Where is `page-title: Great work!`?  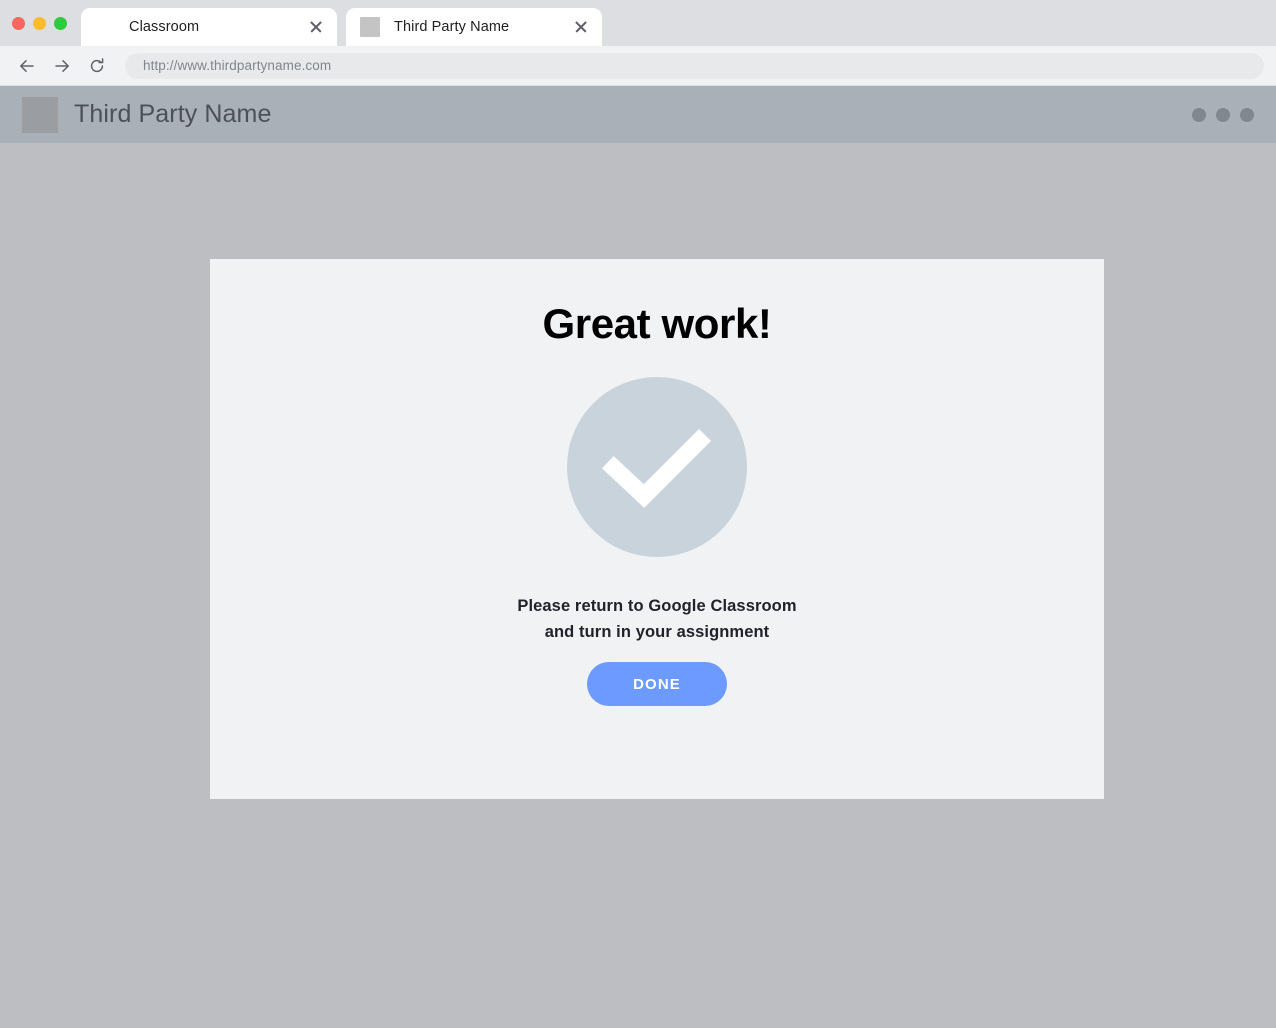 page-title: Great work! is located at coordinates (657, 323).